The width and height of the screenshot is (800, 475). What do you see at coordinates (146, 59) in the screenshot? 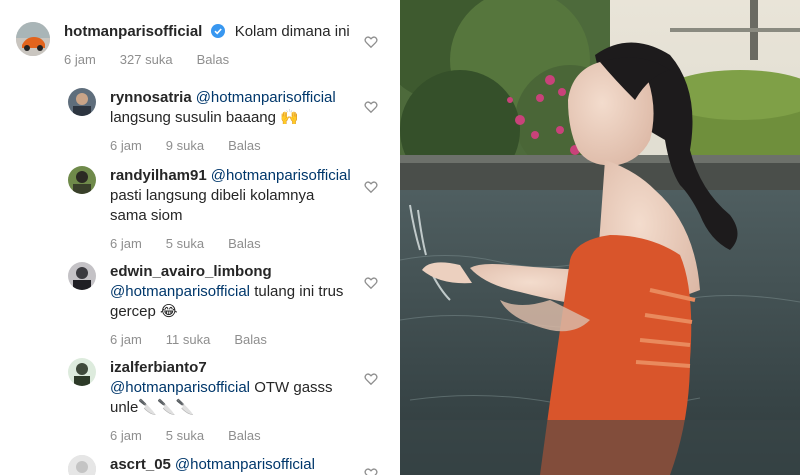
I see `comment-likes: 327 suka` at bounding box center [146, 59].